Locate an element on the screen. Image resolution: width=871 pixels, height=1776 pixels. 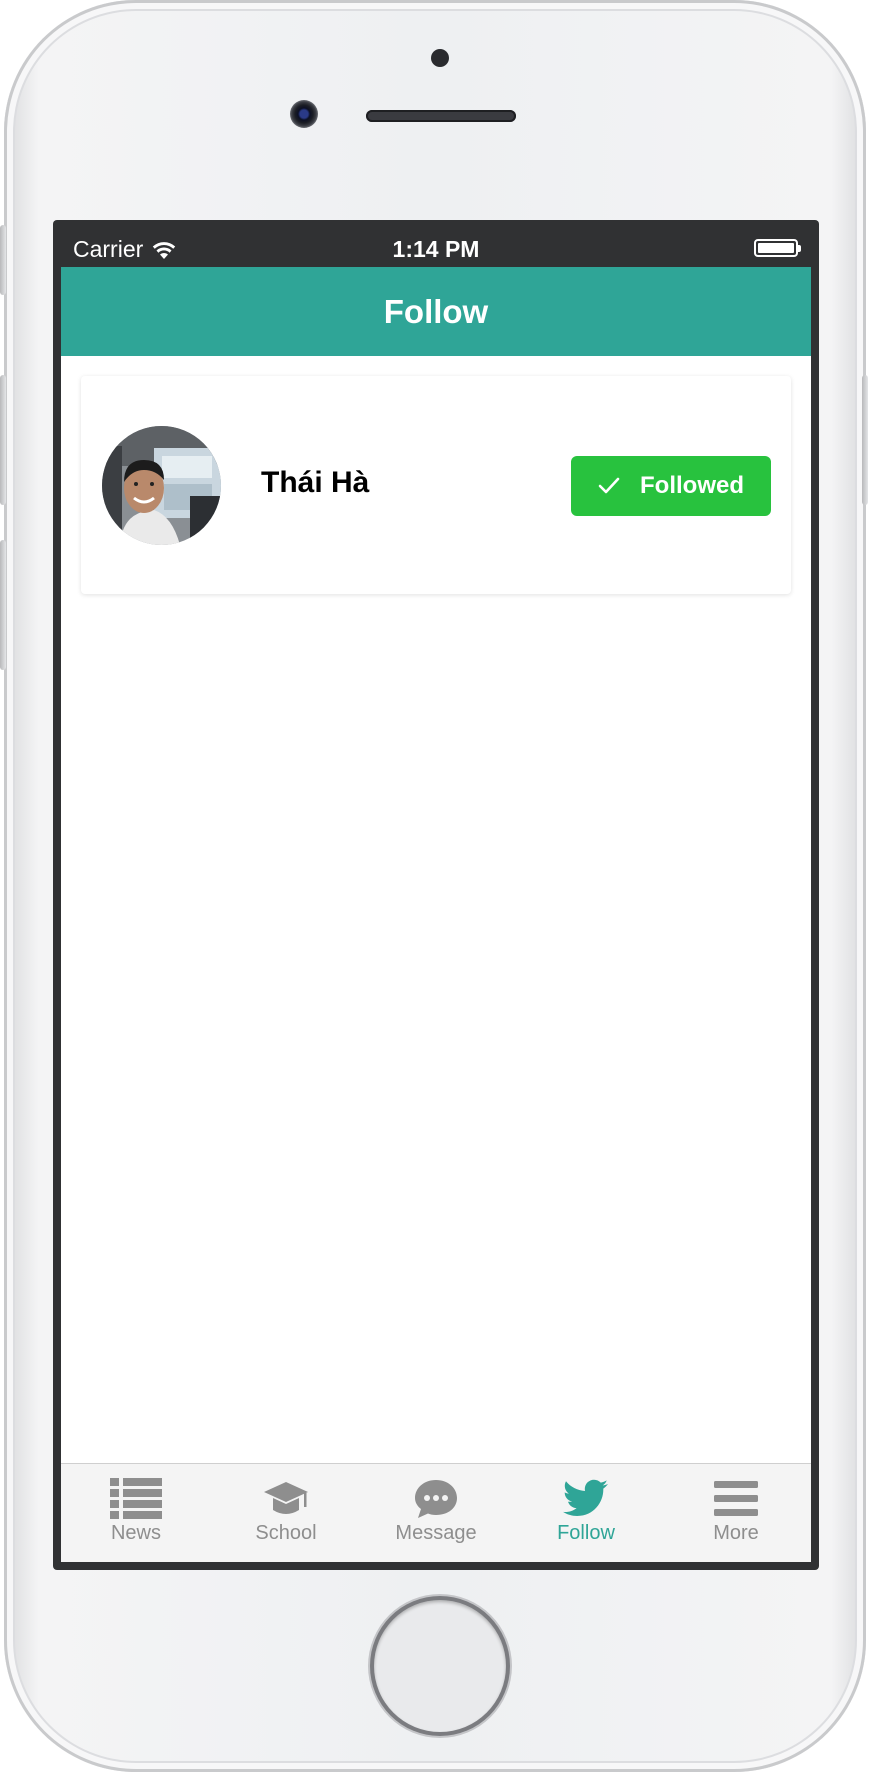
avatar is located at coordinates (161, 485).